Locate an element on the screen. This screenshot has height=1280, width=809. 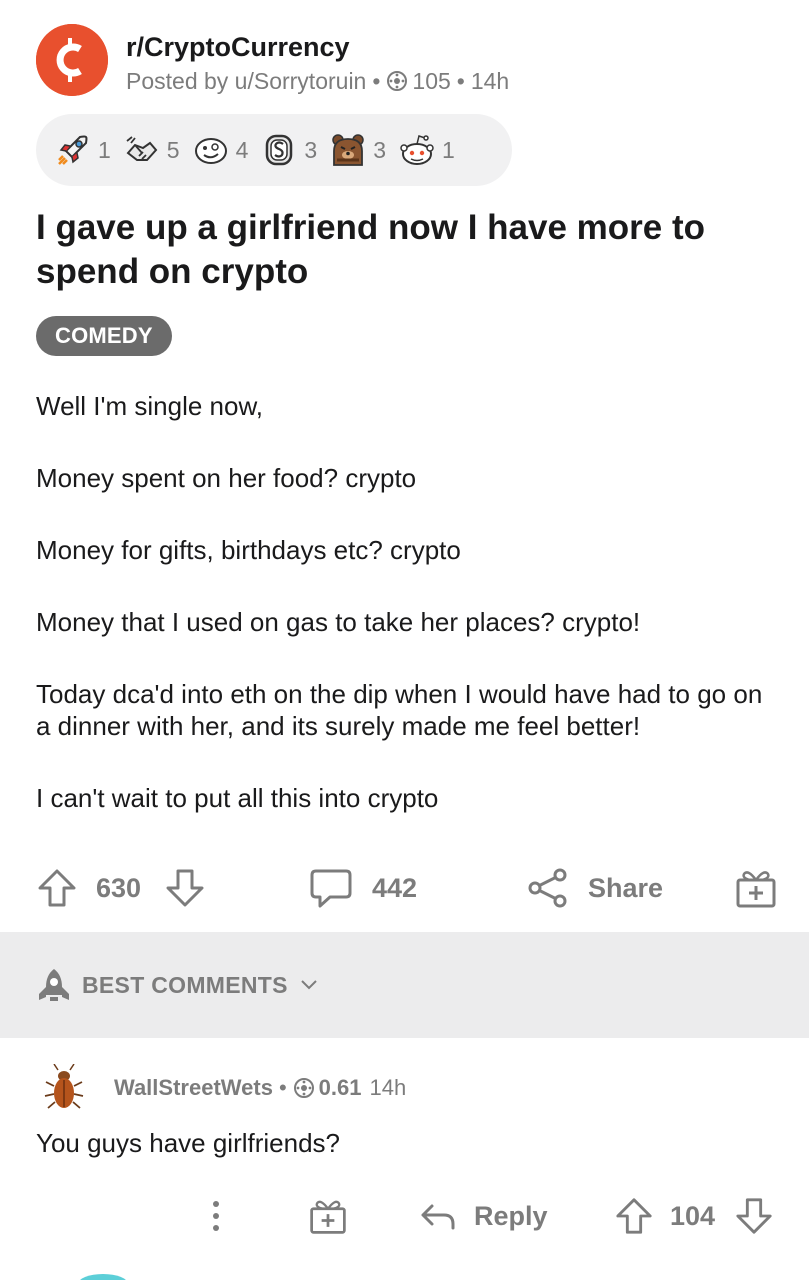
reply-arrow-icon is located at coordinates (438, 1217).